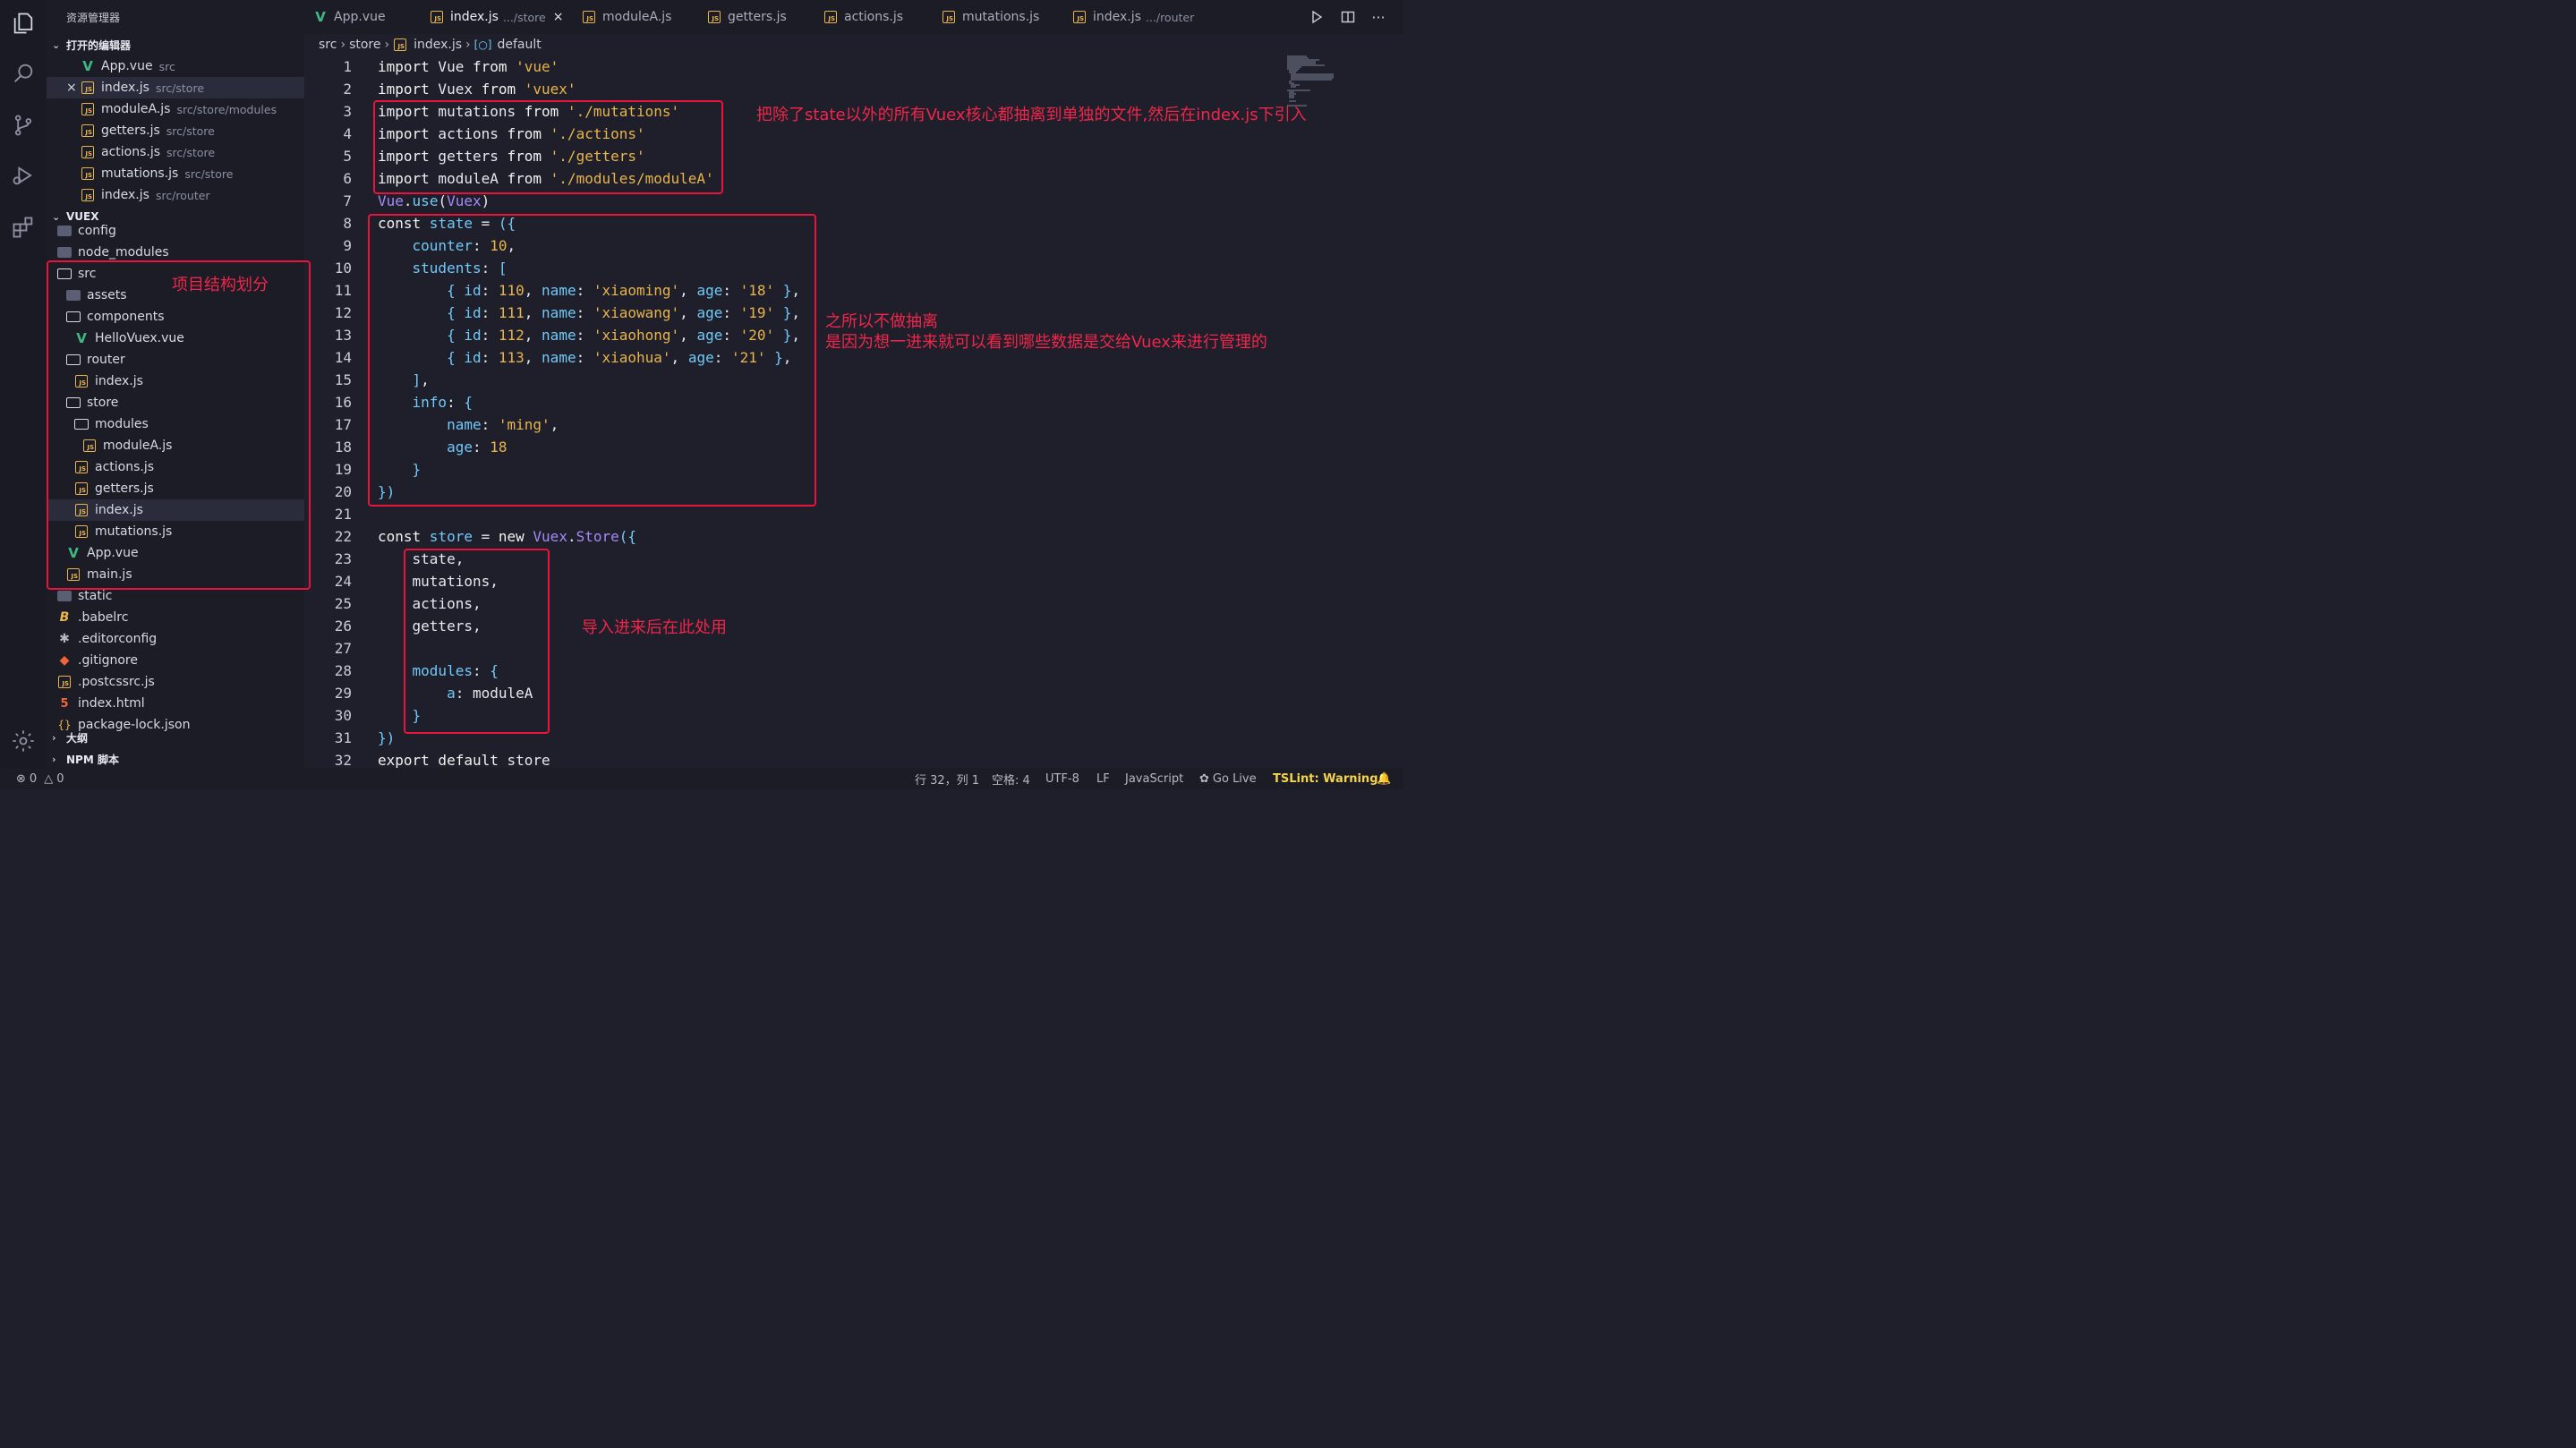 Image resolution: width=2576 pixels, height=1448 pixels. Describe the element at coordinates (175, 445) in the screenshot. I see `tree-item: JS moduleA.js` at that location.